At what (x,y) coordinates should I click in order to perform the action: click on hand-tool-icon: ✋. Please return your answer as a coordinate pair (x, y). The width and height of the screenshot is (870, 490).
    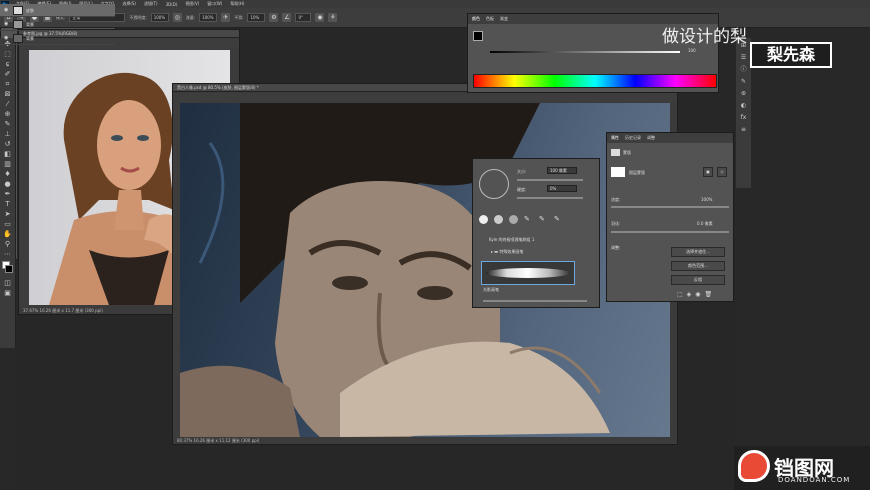
    Looking at the image, I should click on (8, 234).